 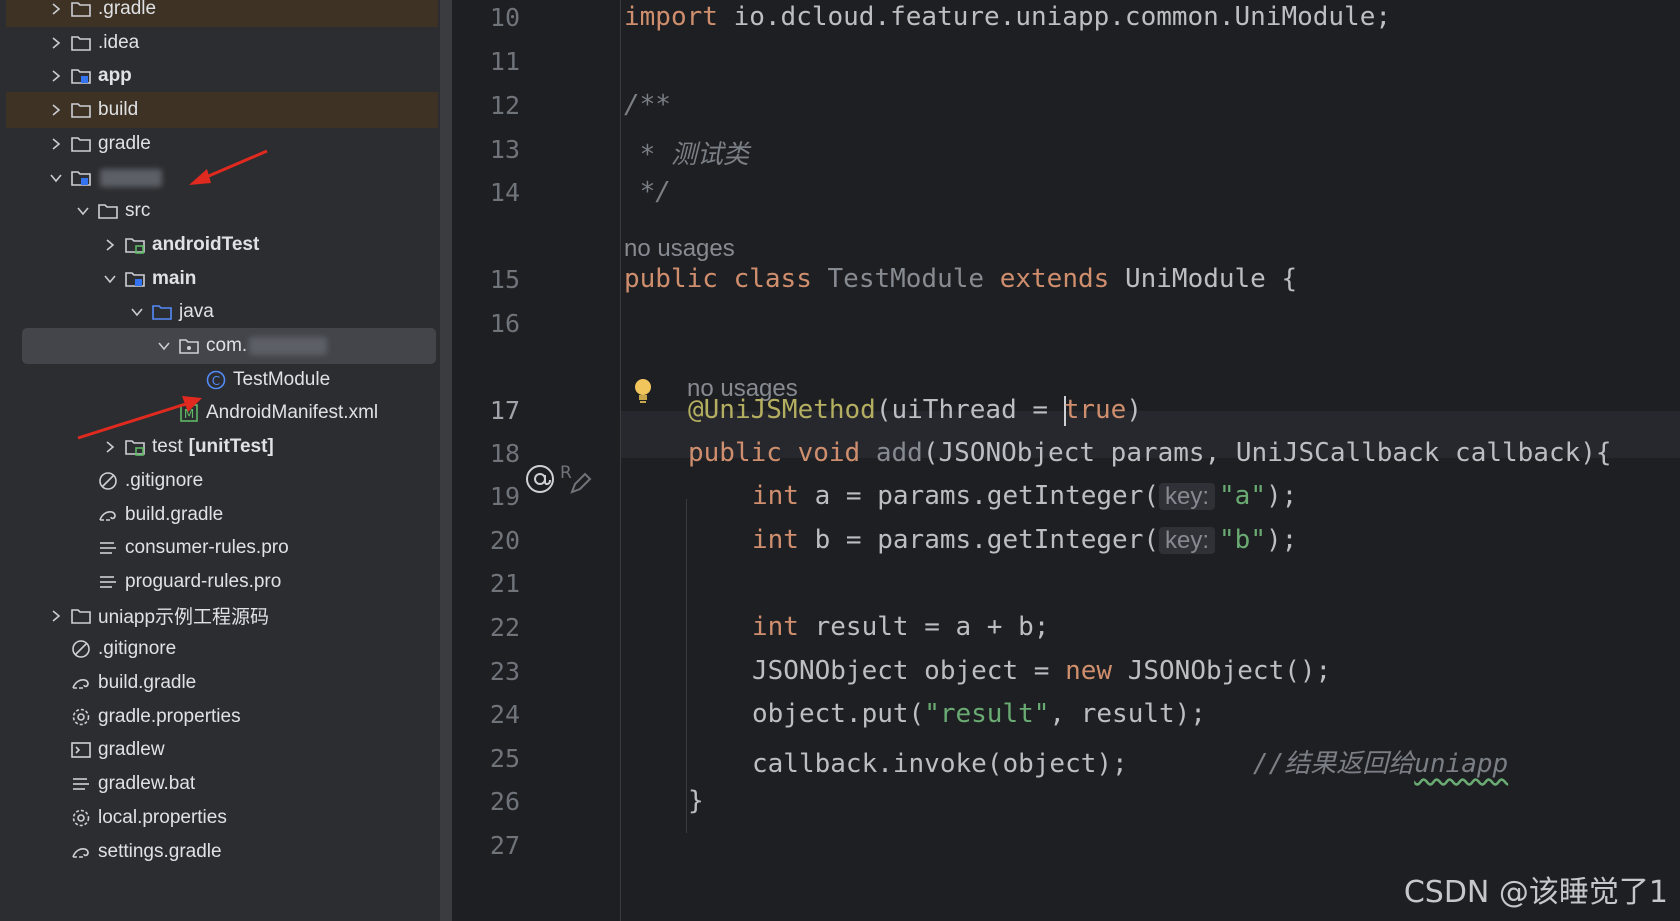 What do you see at coordinates (222, 548) in the screenshot?
I see `tree-item-consumer-rules-pro: consumer-rules.pro` at bounding box center [222, 548].